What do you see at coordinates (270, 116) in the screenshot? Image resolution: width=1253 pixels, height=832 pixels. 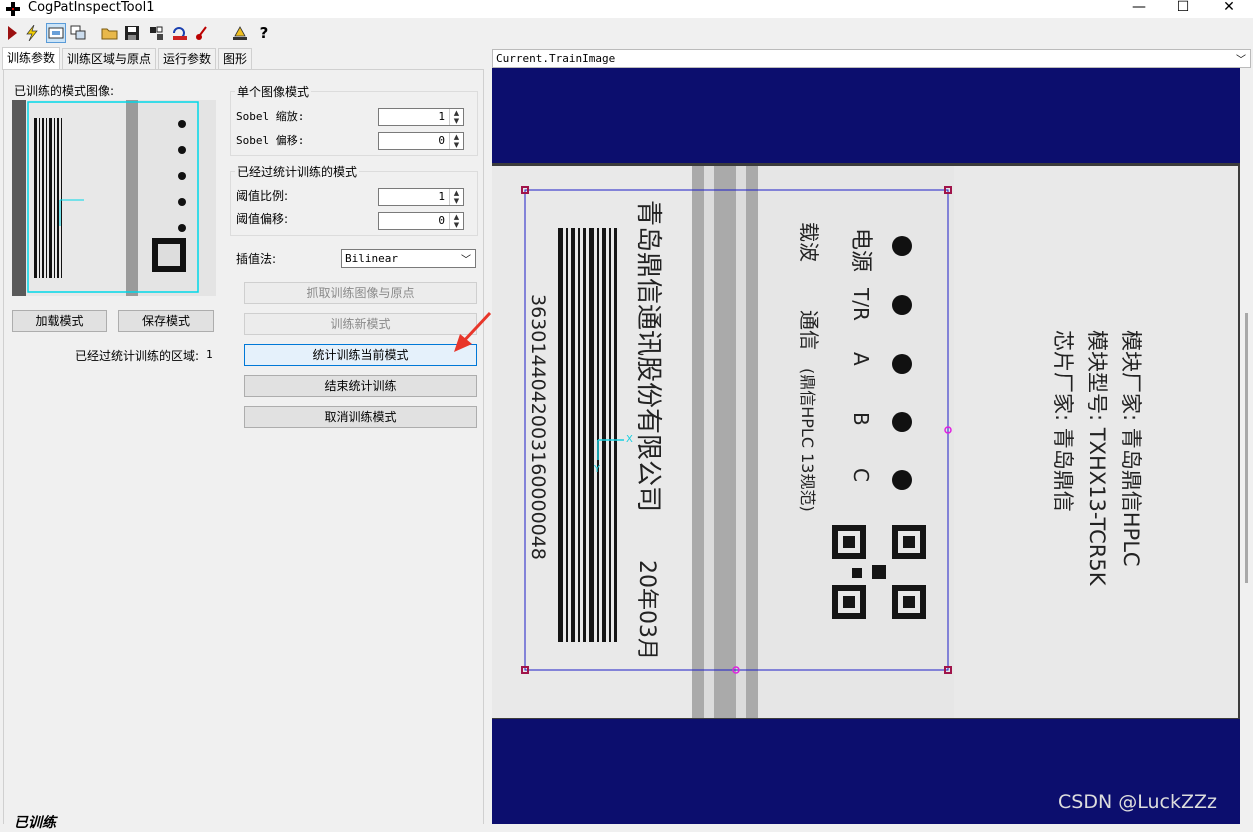 I see `sobel-scale-label: Sobel 缩放:` at bounding box center [270, 116].